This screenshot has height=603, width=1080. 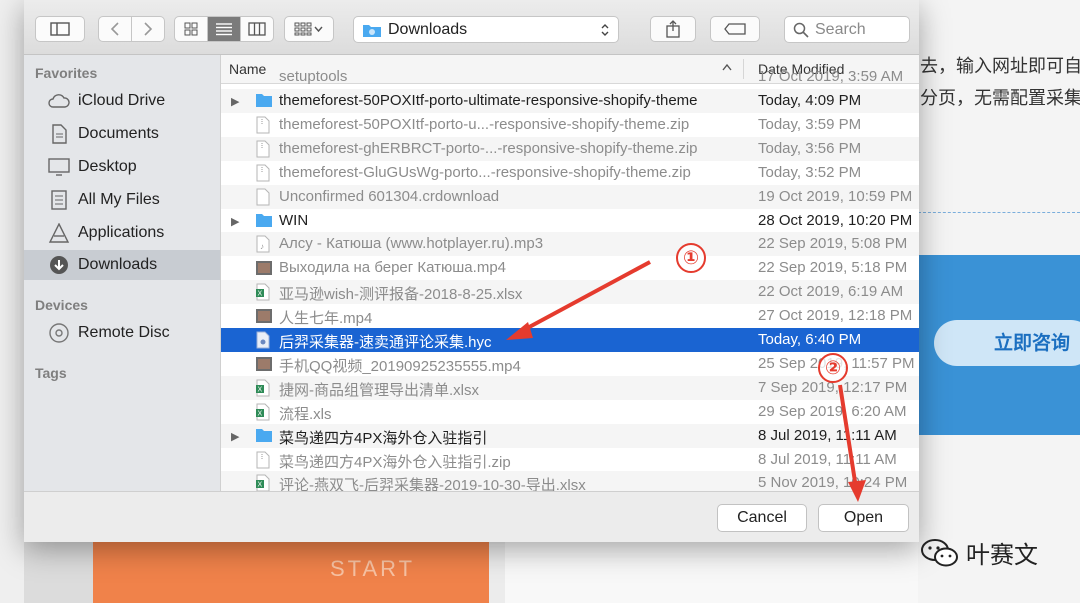 What do you see at coordinates (686, 381) in the screenshot?
I see `annotation-arrows` at bounding box center [686, 381].